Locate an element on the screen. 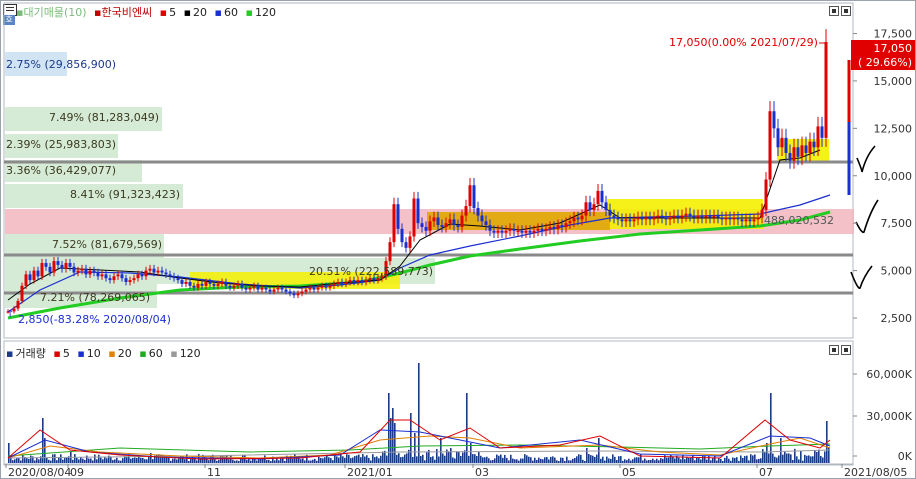 Image resolution: width=916 pixels, height=479 pixels. check-mark-icon is located at coordinates (866, 159).